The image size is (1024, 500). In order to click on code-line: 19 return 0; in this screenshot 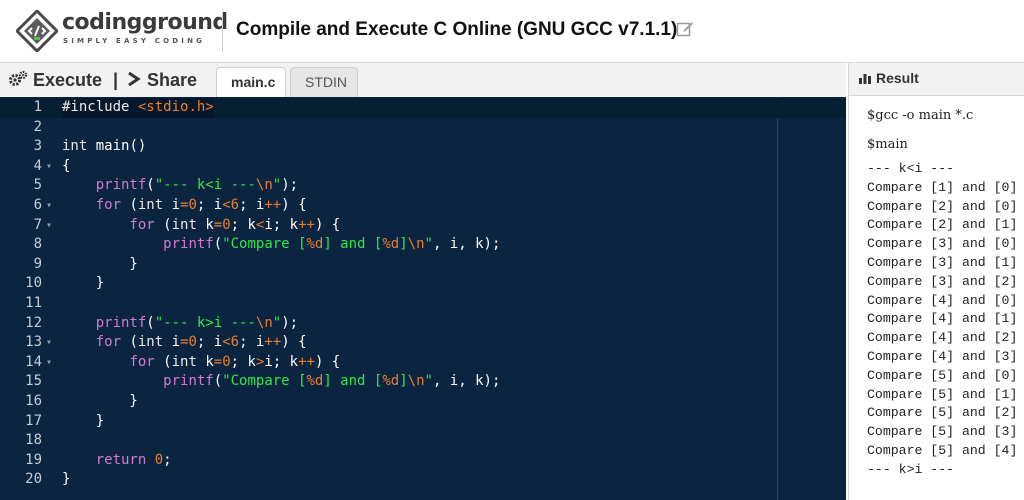, I will do `click(423, 461)`.